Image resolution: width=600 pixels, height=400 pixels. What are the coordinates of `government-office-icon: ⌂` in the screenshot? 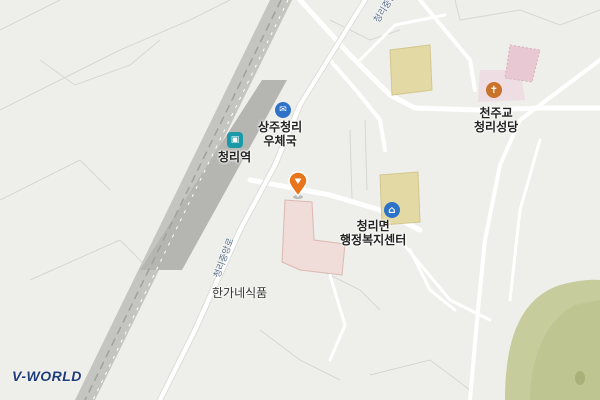 It's located at (392, 210).